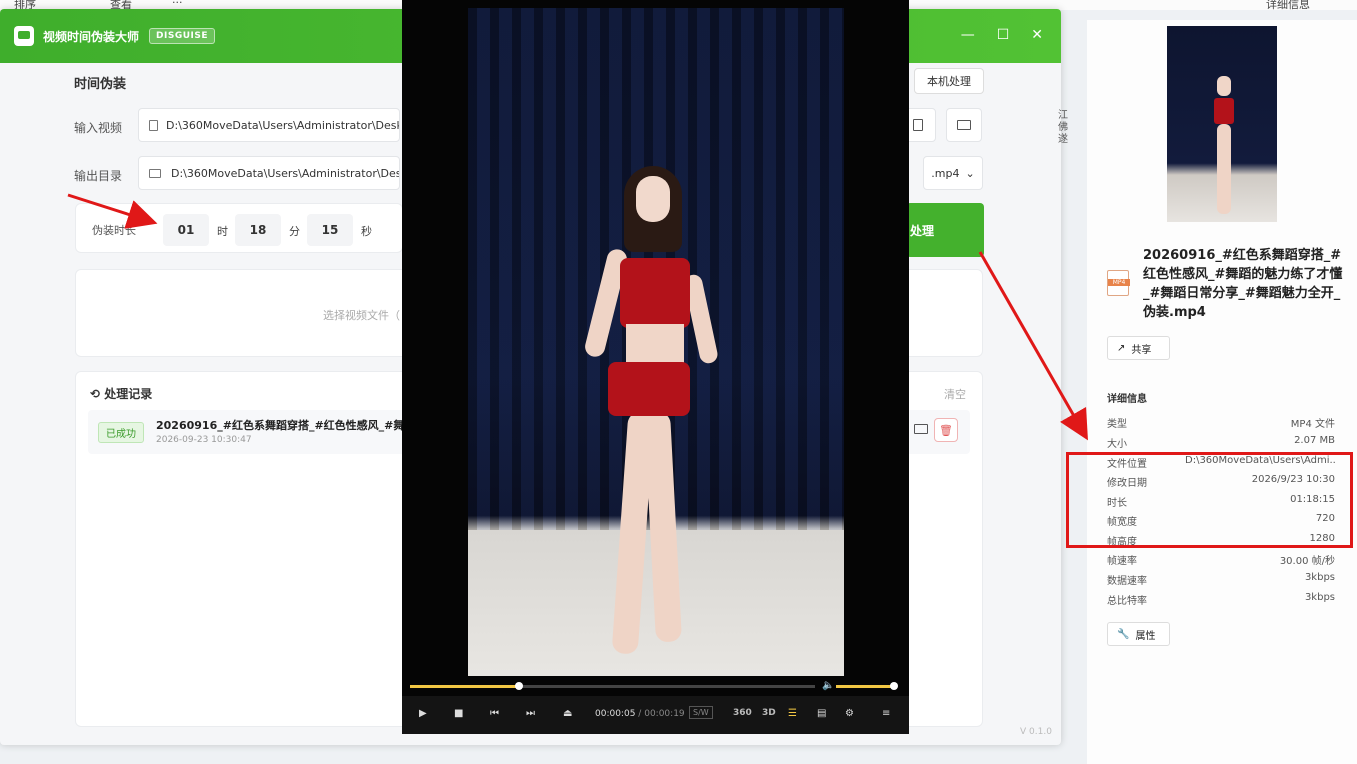 The image size is (1357, 764). I want to click on file-icon-label: MP4, so click(1119, 282).